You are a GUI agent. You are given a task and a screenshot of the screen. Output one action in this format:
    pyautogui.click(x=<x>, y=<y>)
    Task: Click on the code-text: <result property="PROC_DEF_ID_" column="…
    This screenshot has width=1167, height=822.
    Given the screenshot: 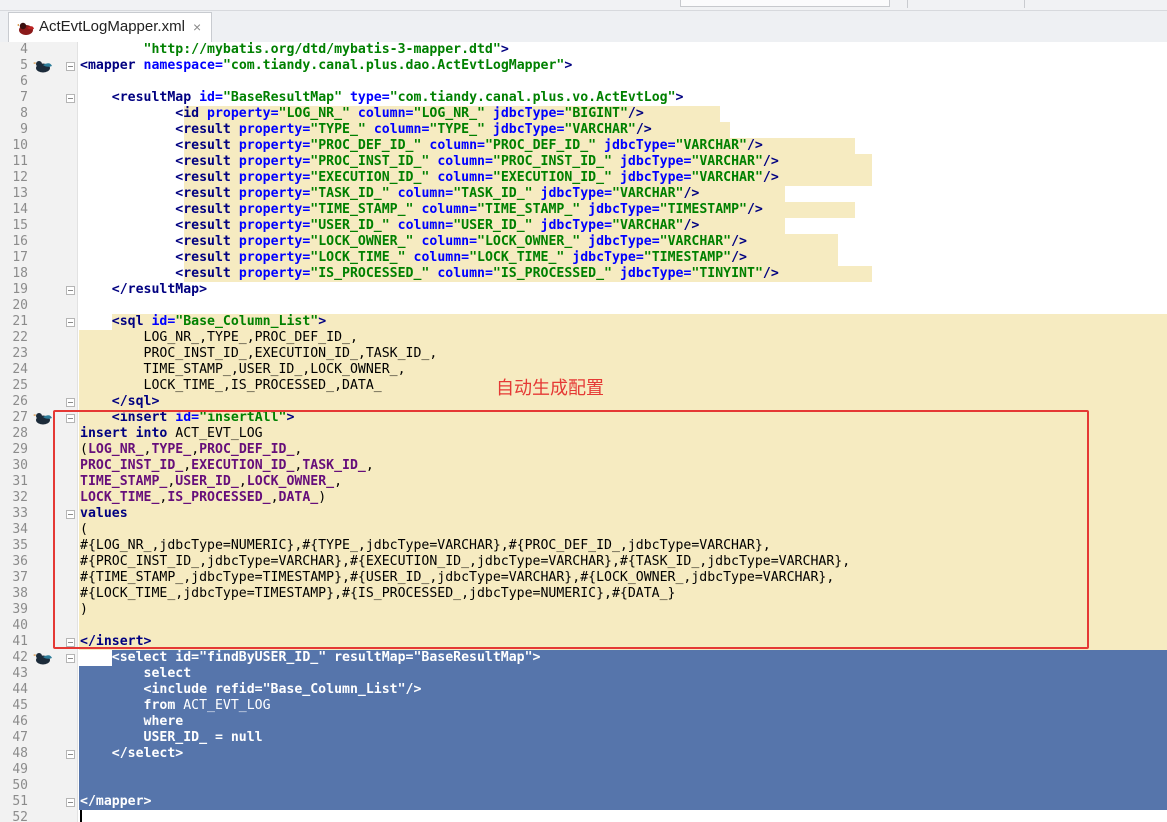 What is the action you would take?
    pyautogui.click(x=469, y=145)
    